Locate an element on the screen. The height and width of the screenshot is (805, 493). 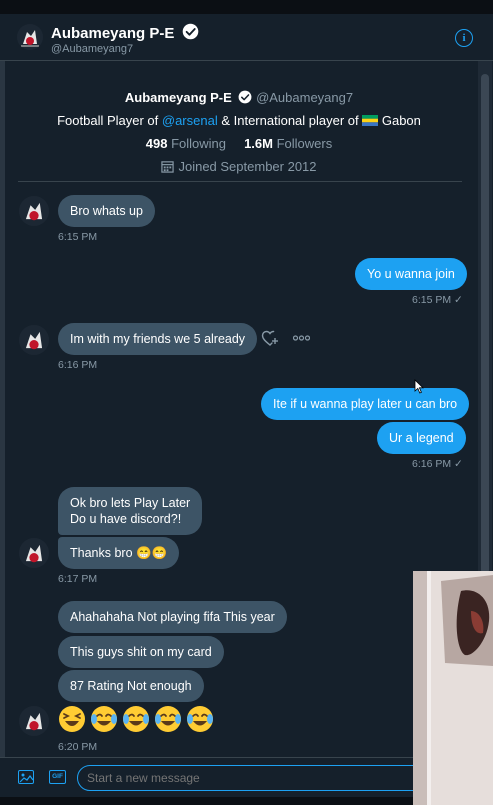
outgoing-message: Ite if u wanna play later u can bro is located at coordinates (365, 404).